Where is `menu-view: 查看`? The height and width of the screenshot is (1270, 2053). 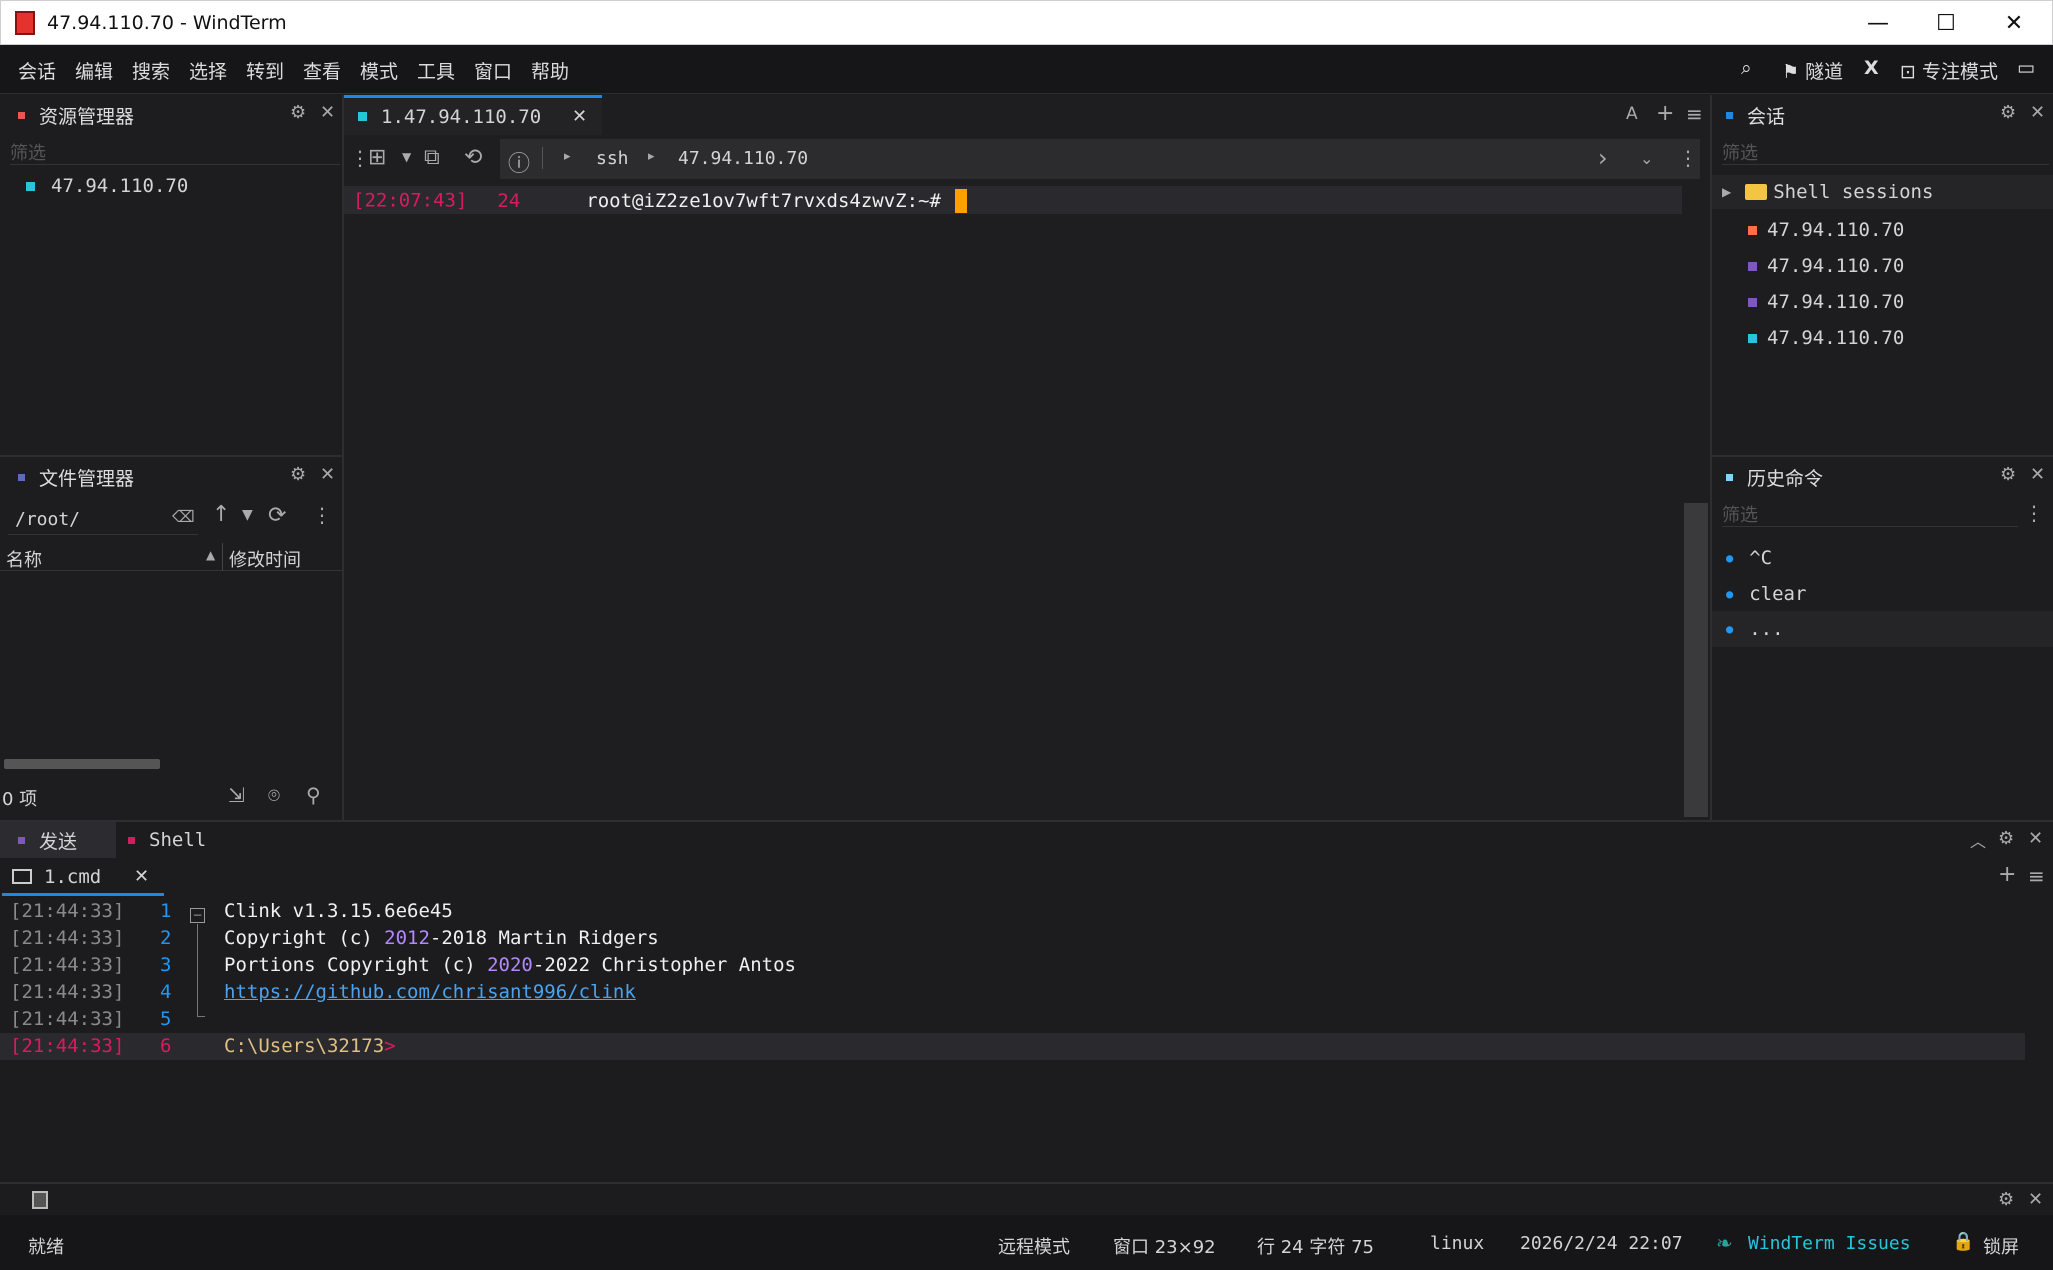 menu-view: 查看 is located at coordinates (322, 70).